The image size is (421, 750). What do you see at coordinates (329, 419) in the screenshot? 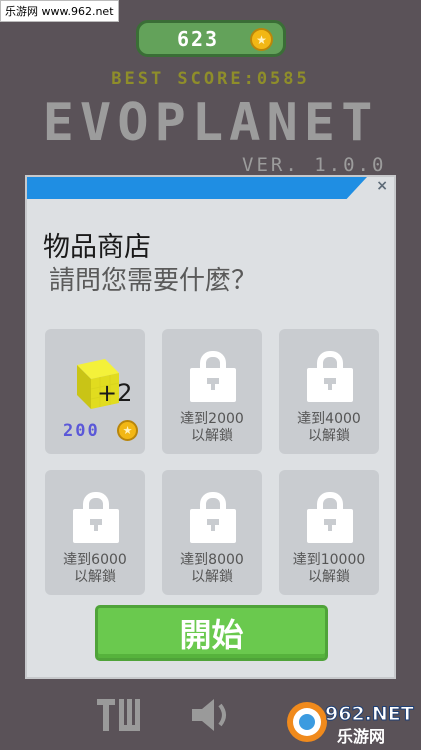
I see `unlock-score: 達到4000` at bounding box center [329, 419].